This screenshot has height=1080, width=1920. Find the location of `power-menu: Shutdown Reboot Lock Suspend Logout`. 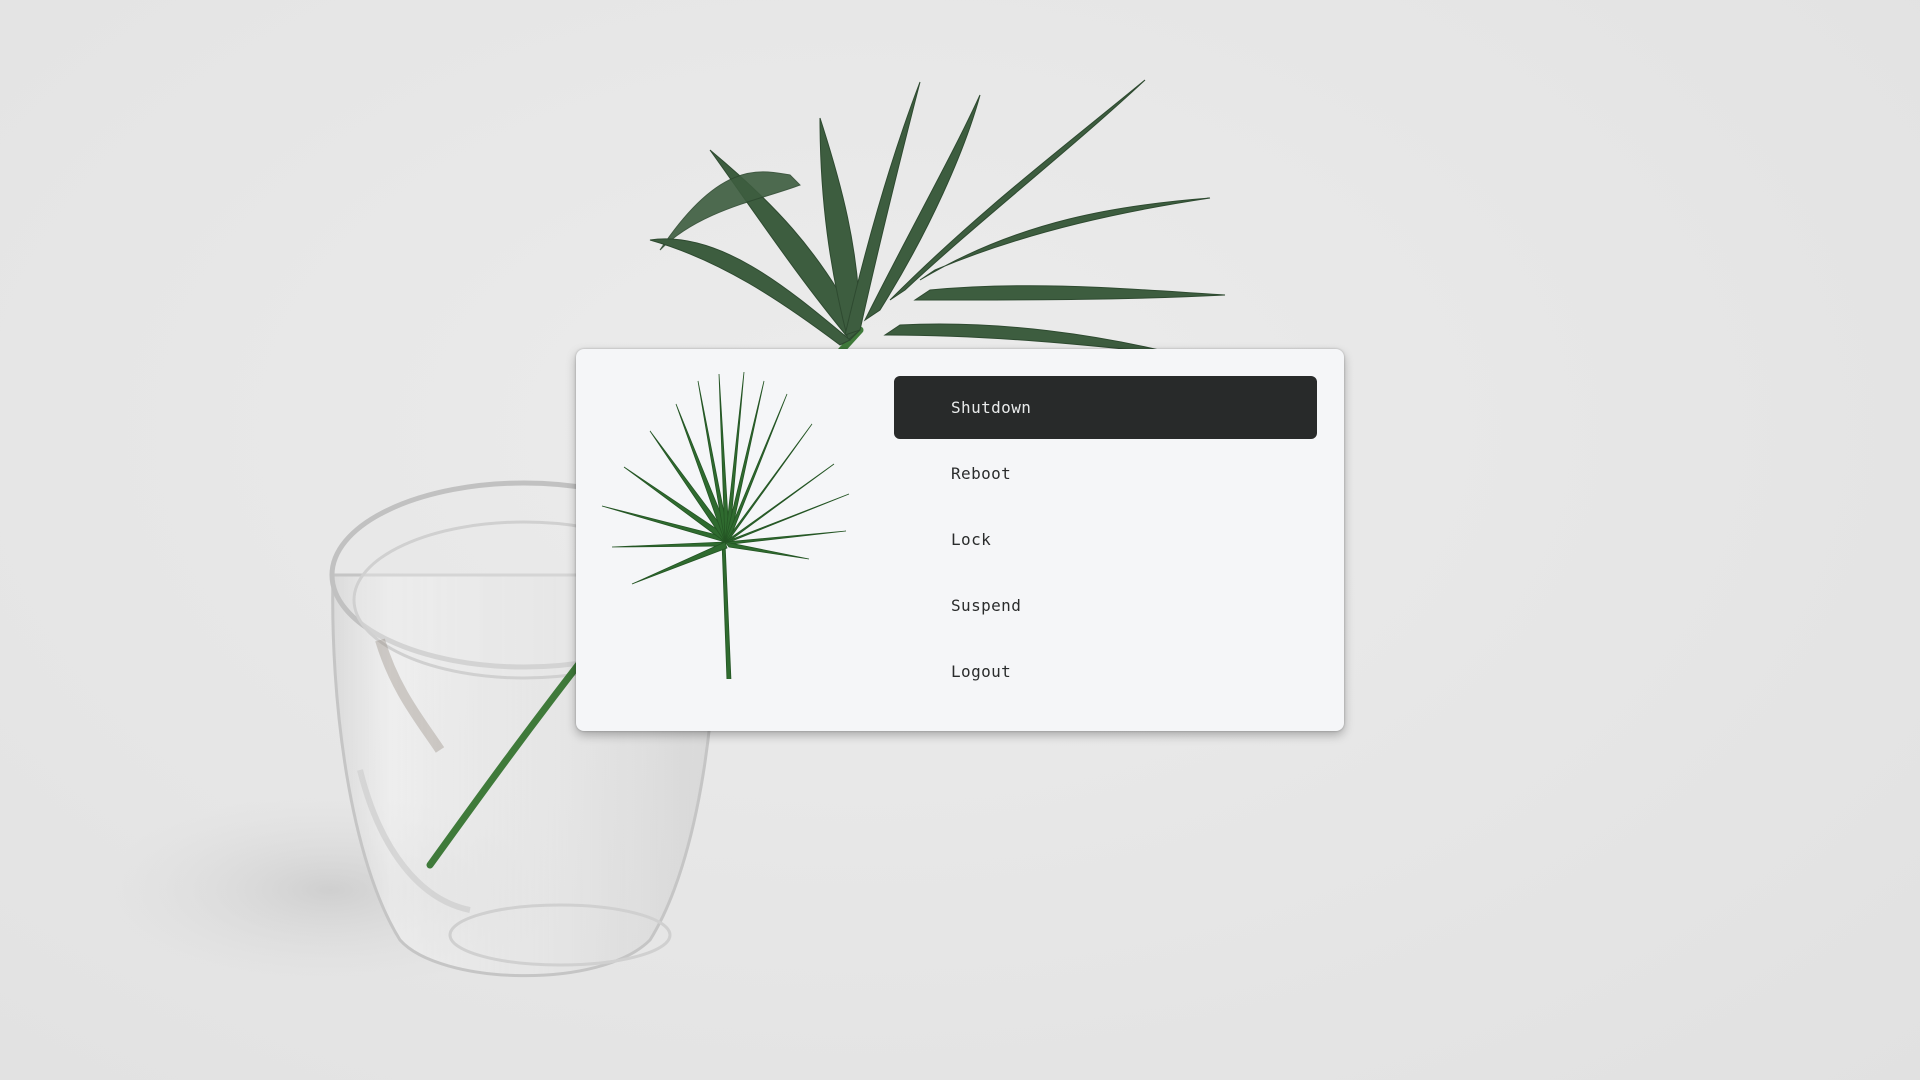

power-menu: Shutdown Reboot Lock Suspend Logout is located at coordinates (960, 540).